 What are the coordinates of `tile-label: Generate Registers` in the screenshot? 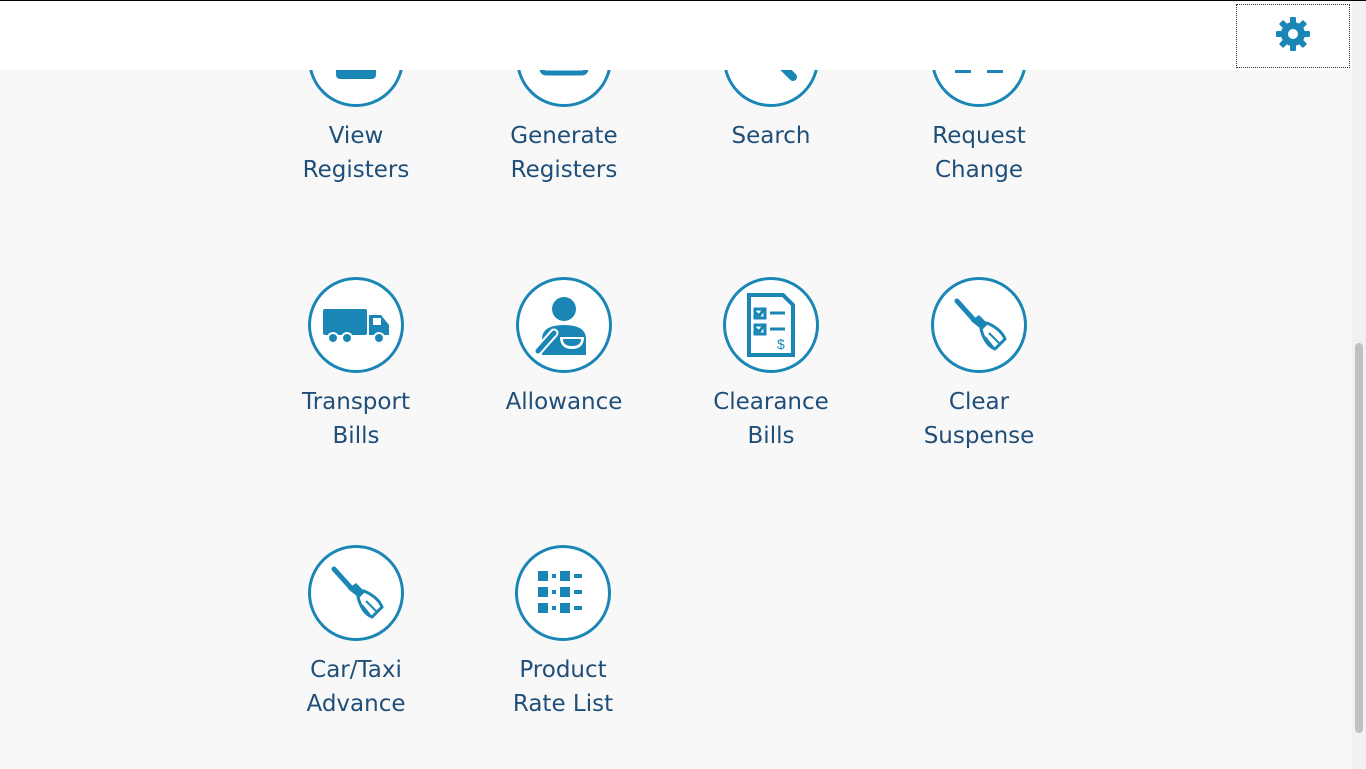 It's located at (564, 153).